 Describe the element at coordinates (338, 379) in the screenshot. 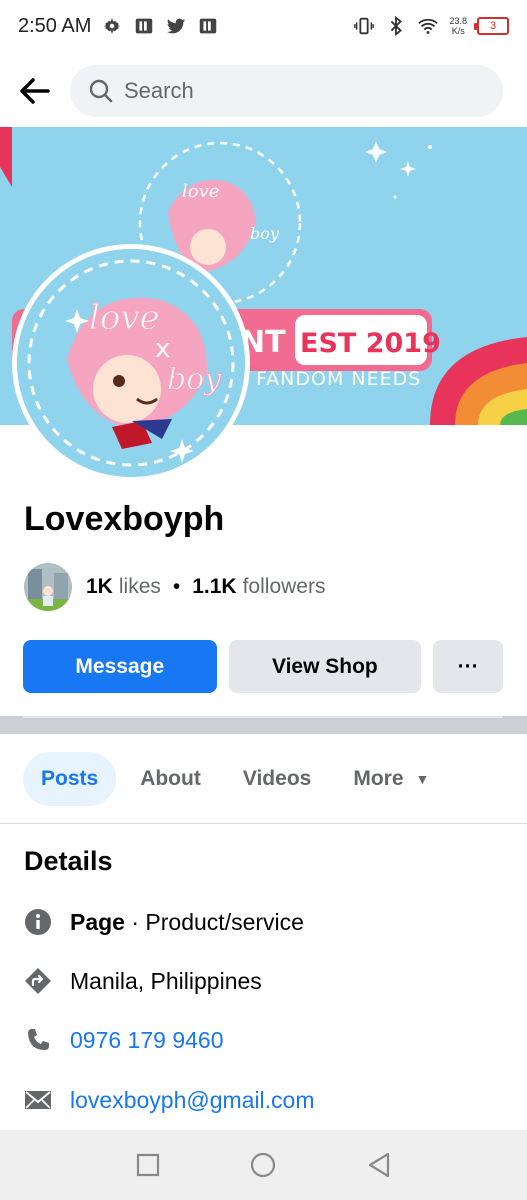

I see `cover-tagline: FANDOM NEEDS` at that location.